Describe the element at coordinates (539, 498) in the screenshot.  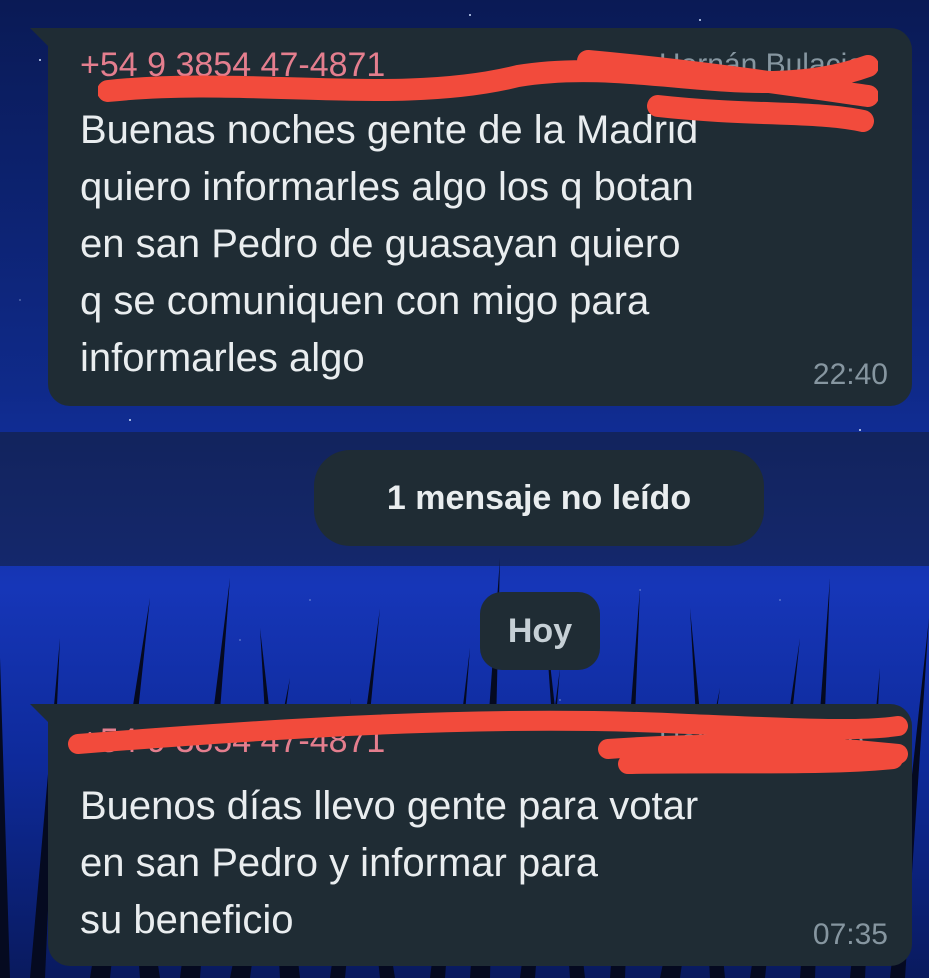
I see `unread-messages-banner: 1 mensaje no leído` at that location.